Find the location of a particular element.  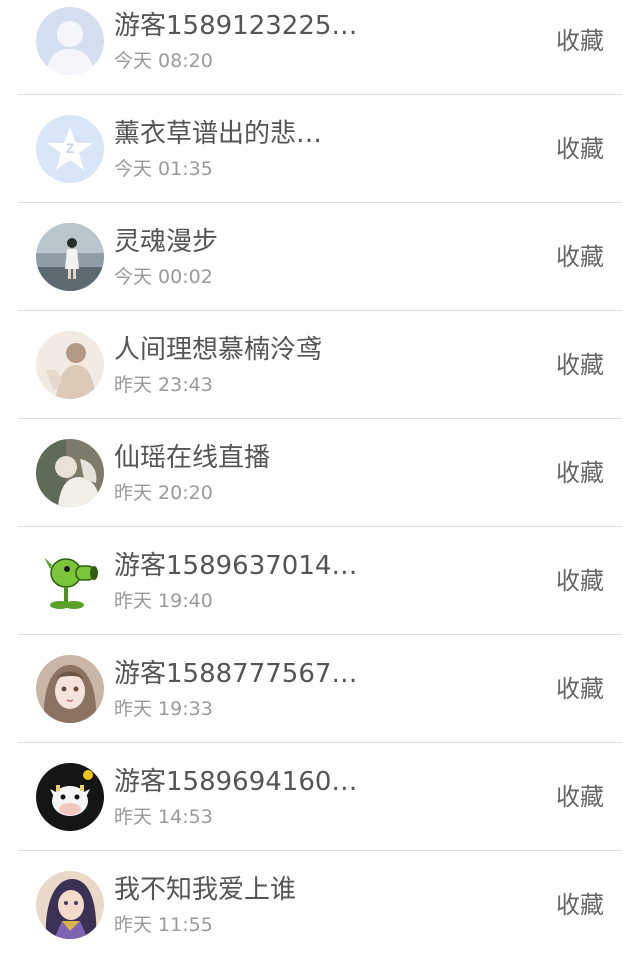

list-item: 人间理想慕楠泠鸢 昨天 23:43 收藏 is located at coordinates (320, 365).